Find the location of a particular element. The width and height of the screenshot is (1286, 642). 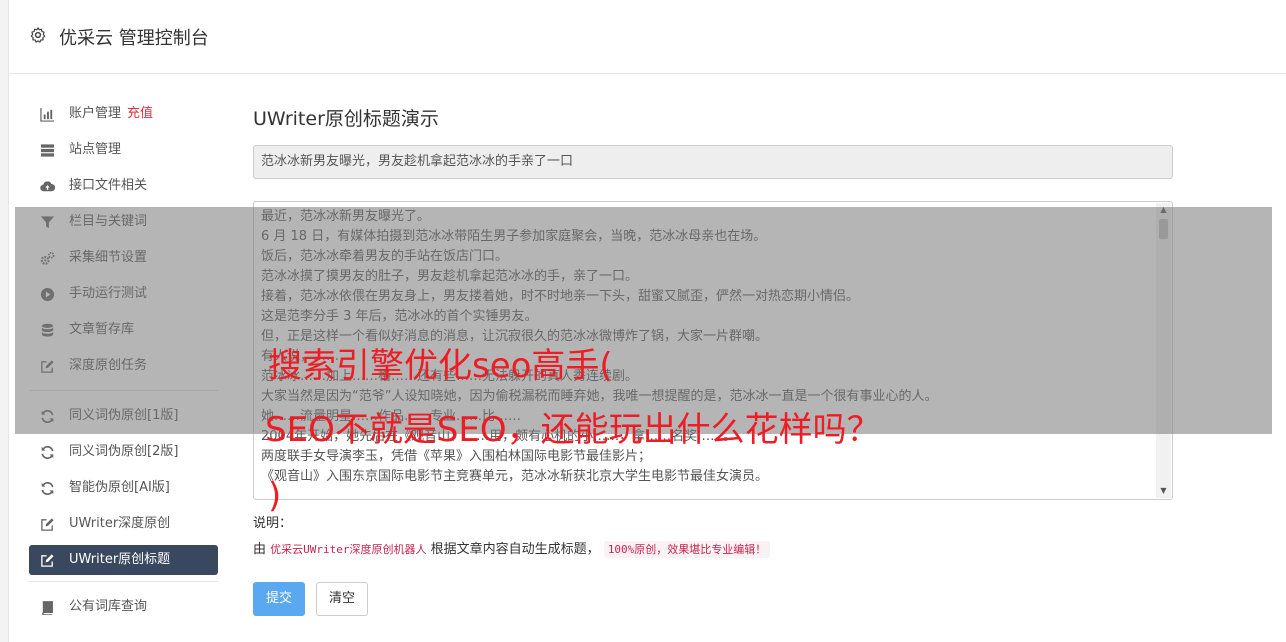

sidebar-item-label: 公有词库查询 is located at coordinates (108, 606).